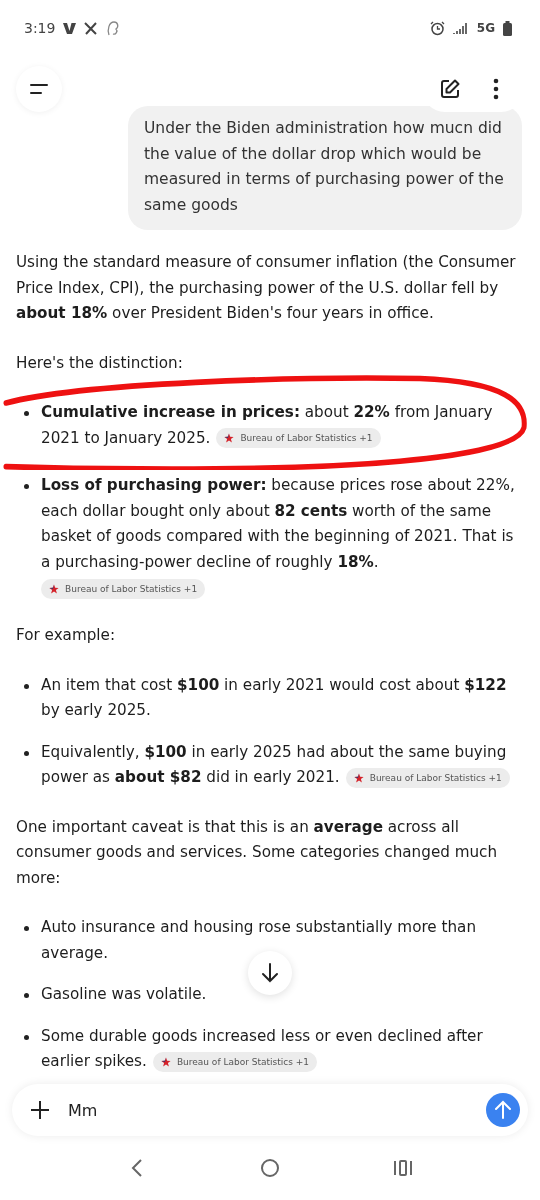  What do you see at coordinates (437, 28) in the screenshot?
I see `alarm-icon` at bounding box center [437, 28].